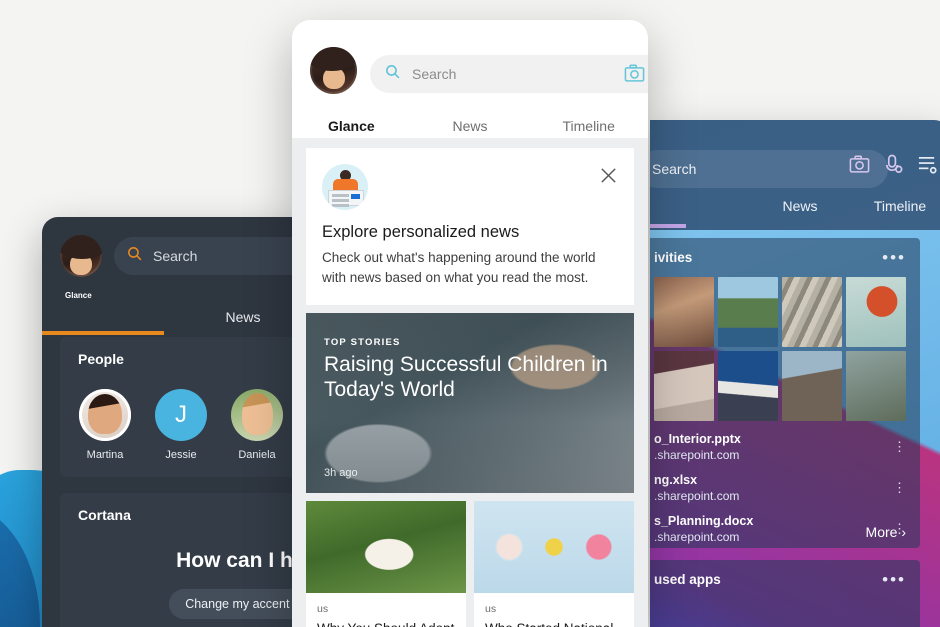 The width and height of the screenshot is (940, 627). I want to click on person-martina: Martina, so click(105, 425).